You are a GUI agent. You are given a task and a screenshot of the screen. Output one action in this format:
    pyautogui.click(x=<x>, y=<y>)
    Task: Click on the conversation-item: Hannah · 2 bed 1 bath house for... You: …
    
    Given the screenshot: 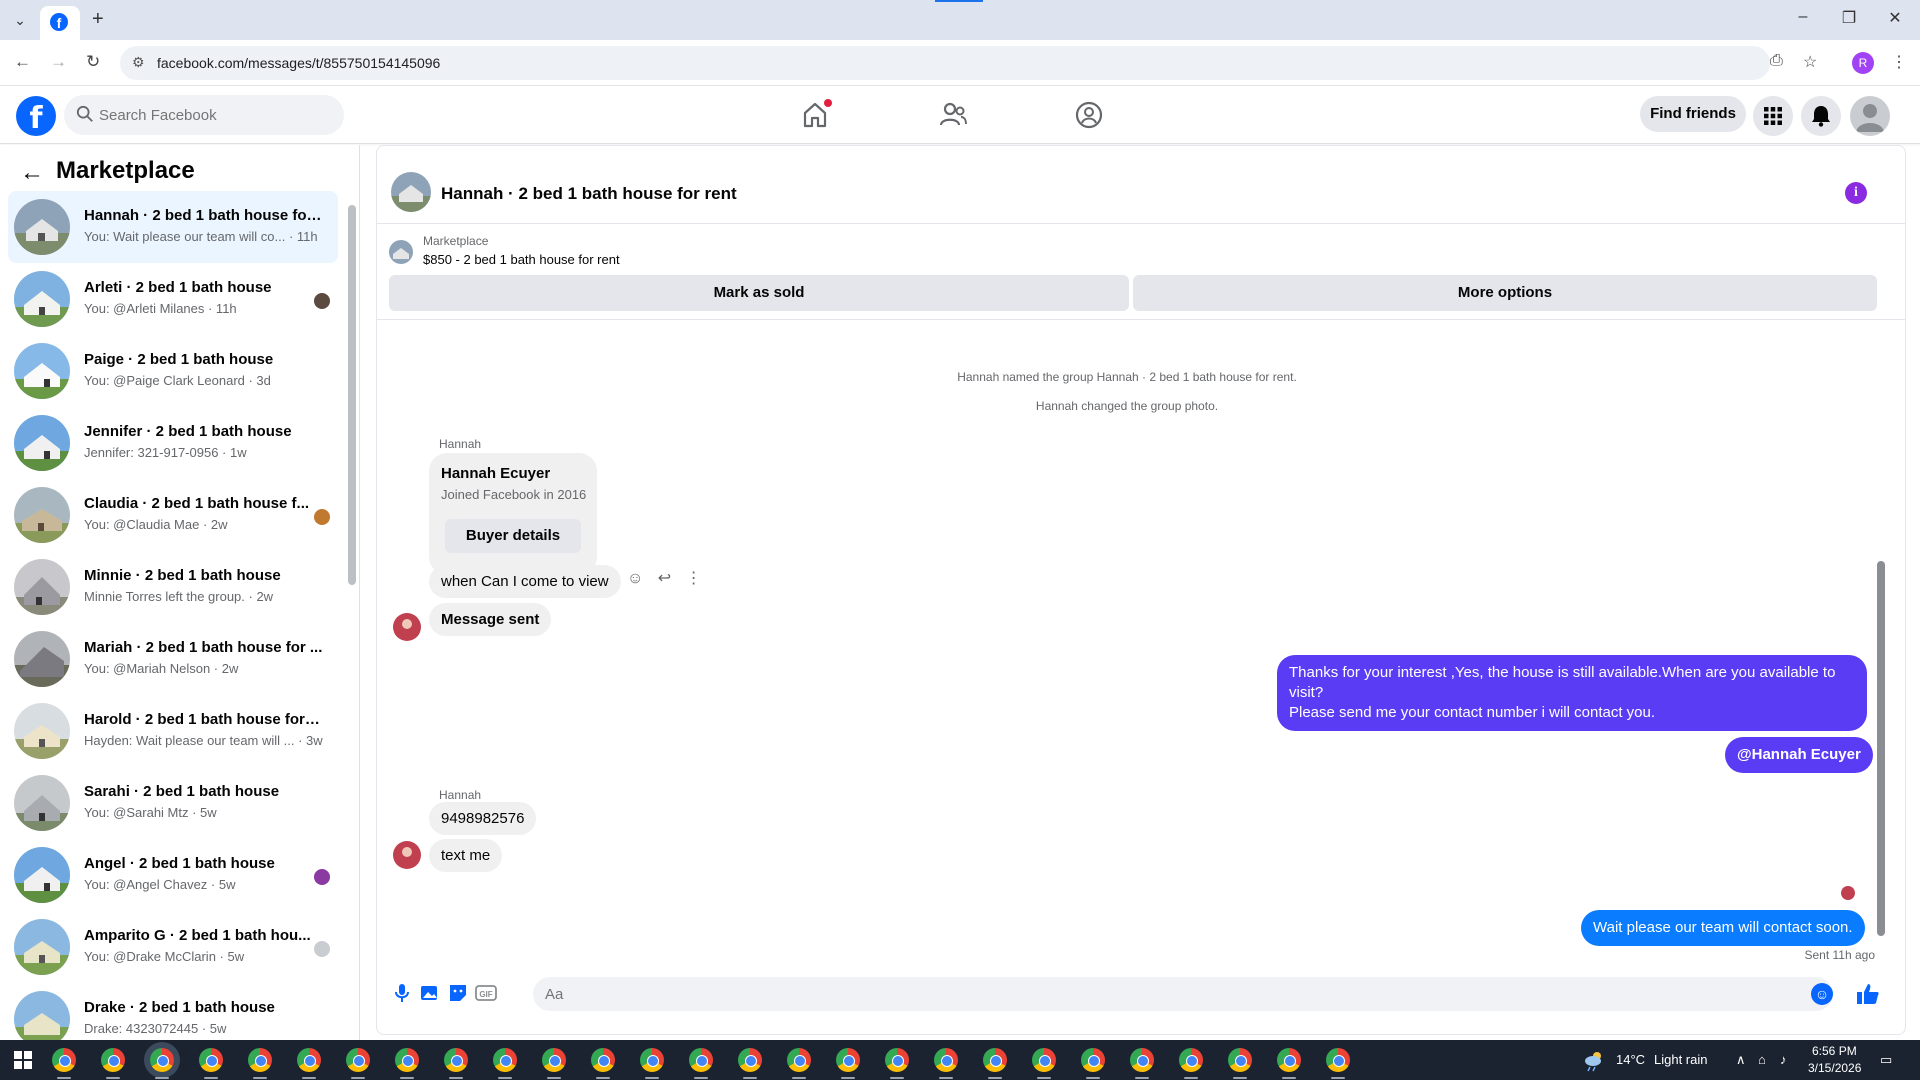 What is the action you would take?
    pyautogui.click(x=173, y=227)
    